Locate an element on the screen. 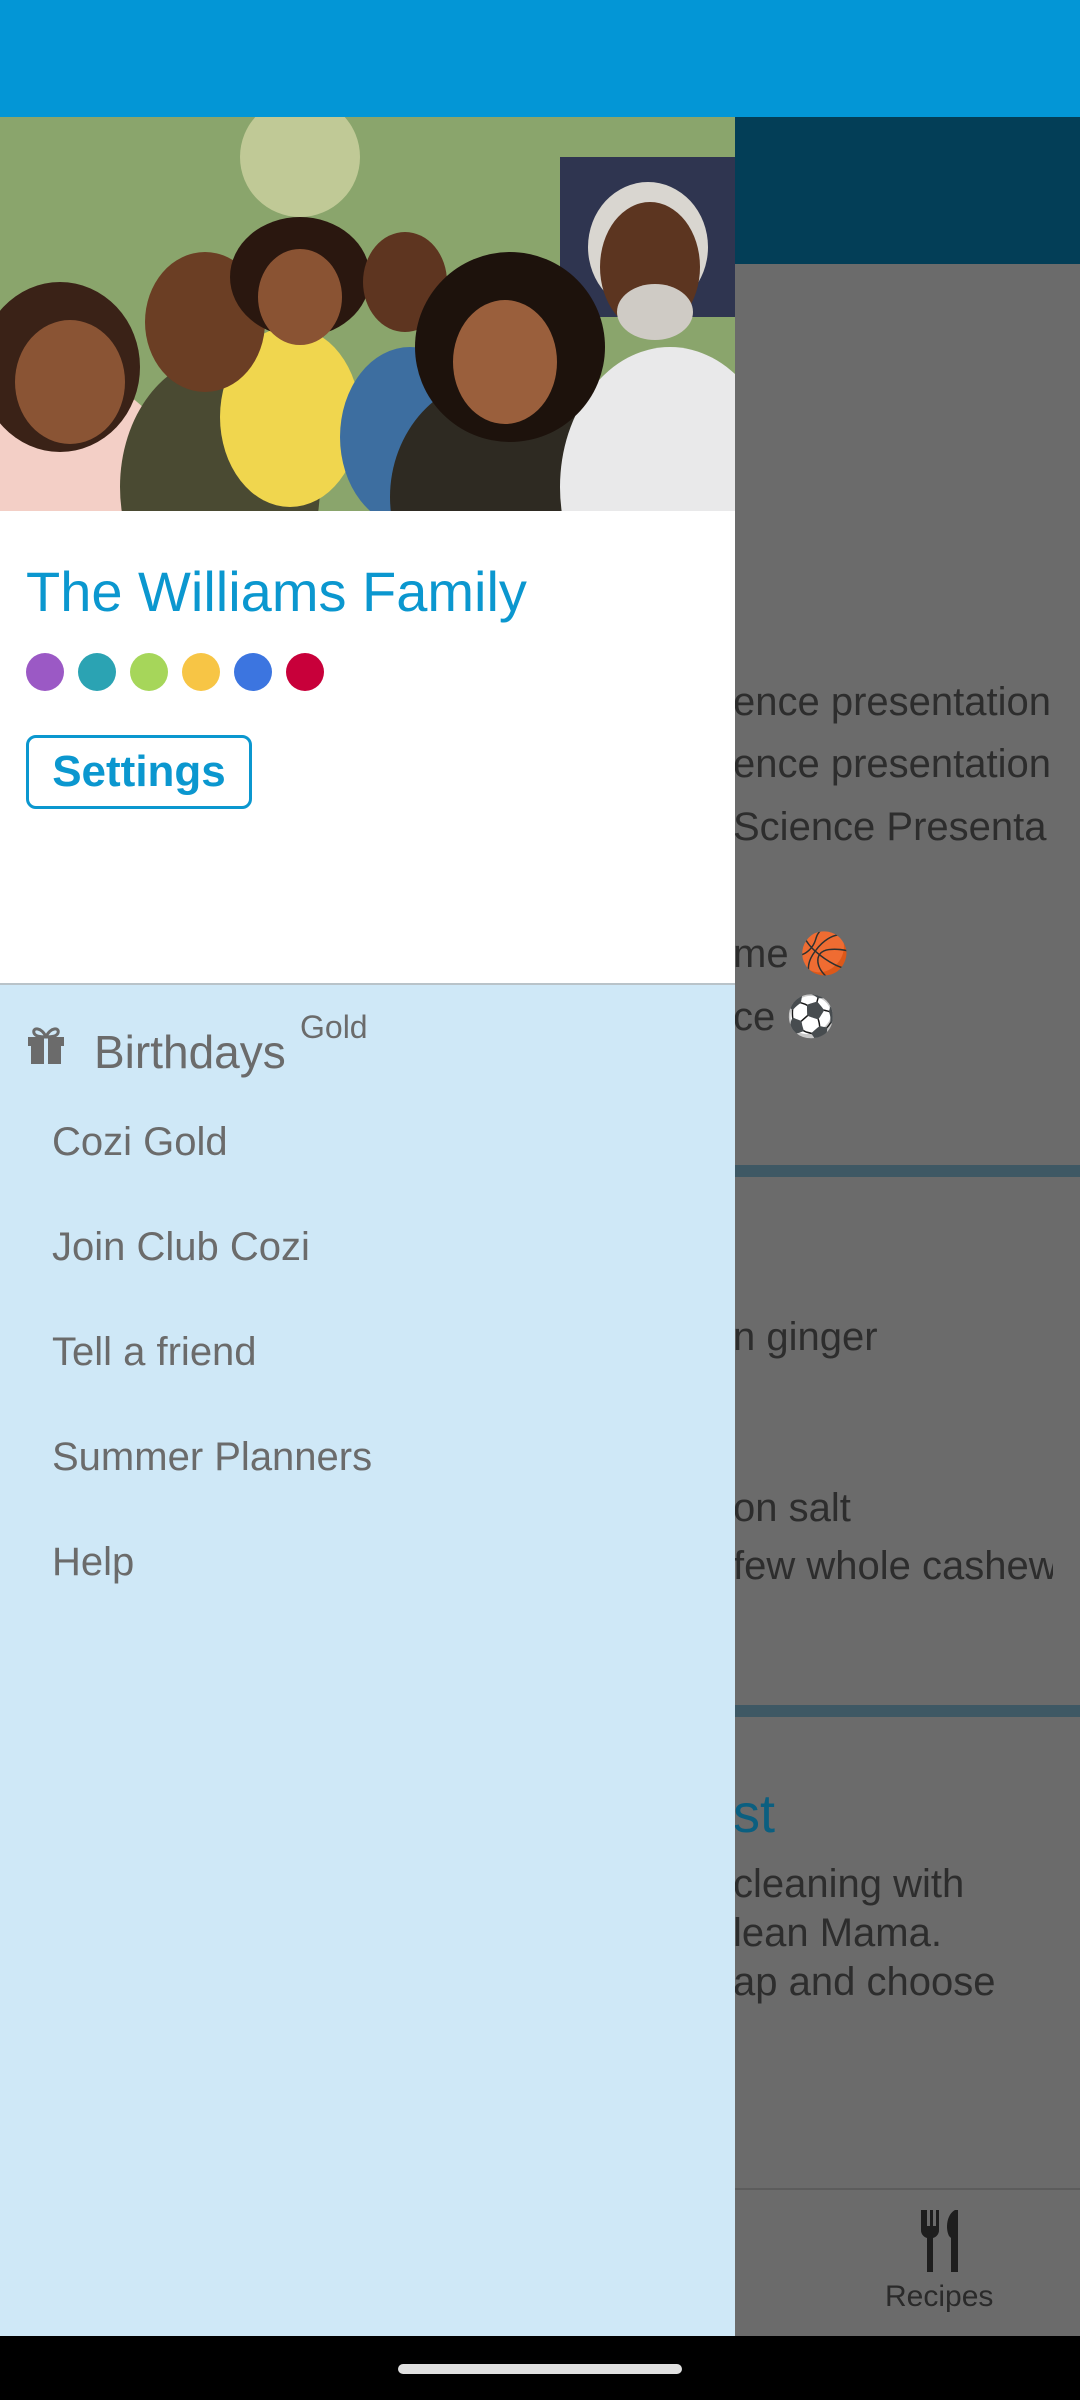 This screenshot has width=1080, height=2400. gift-icon is located at coordinates (46, 1045).